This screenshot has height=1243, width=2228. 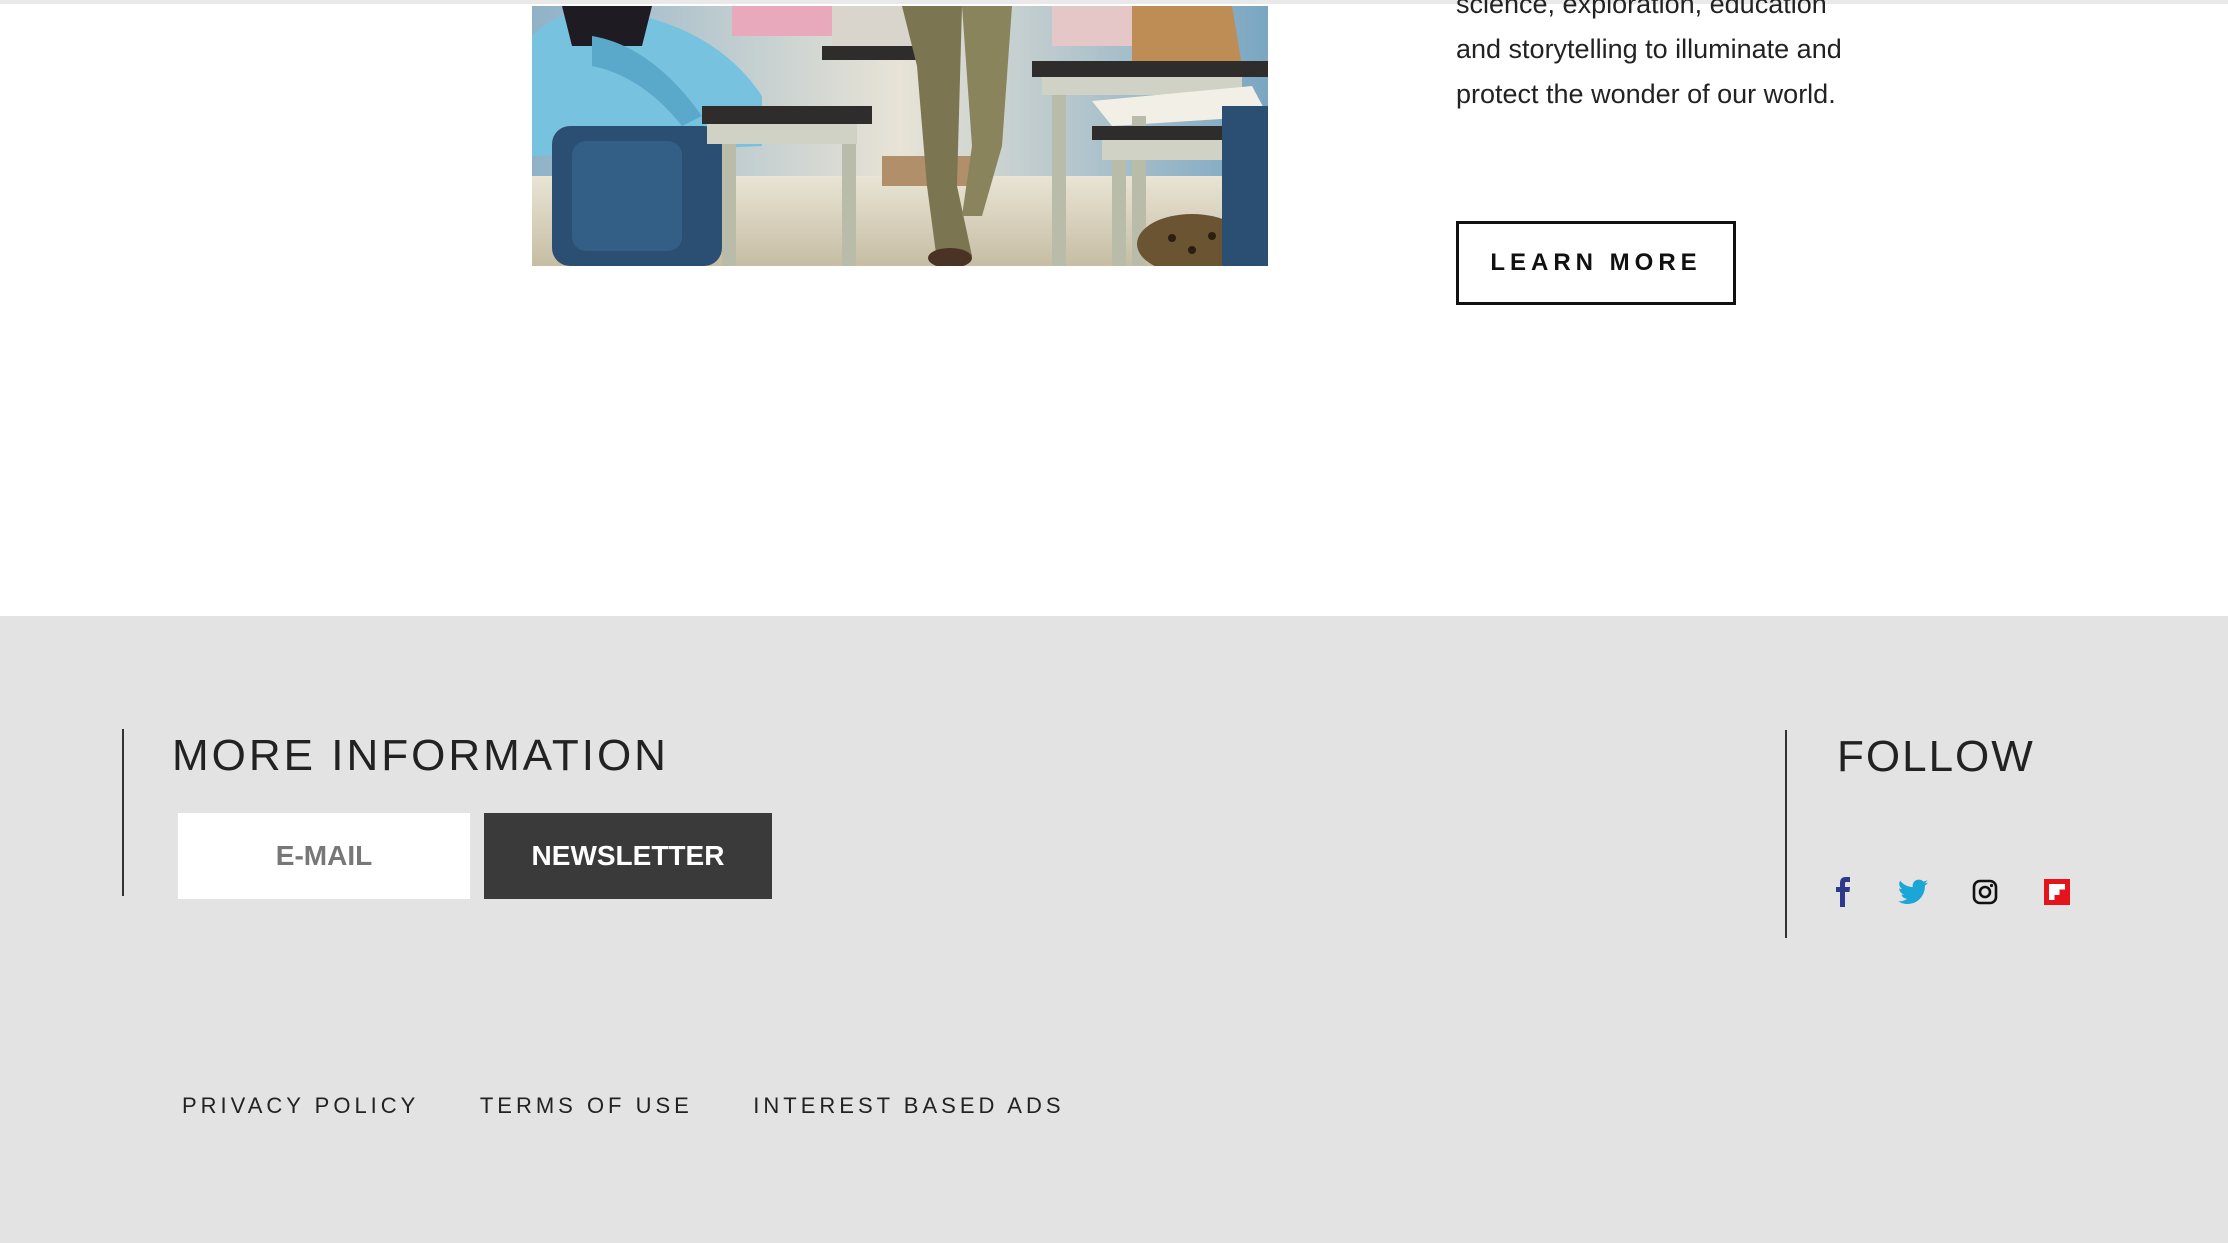 What do you see at coordinates (1913, 892) in the screenshot?
I see `twitter-icon` at bounding box center [1913, 892].